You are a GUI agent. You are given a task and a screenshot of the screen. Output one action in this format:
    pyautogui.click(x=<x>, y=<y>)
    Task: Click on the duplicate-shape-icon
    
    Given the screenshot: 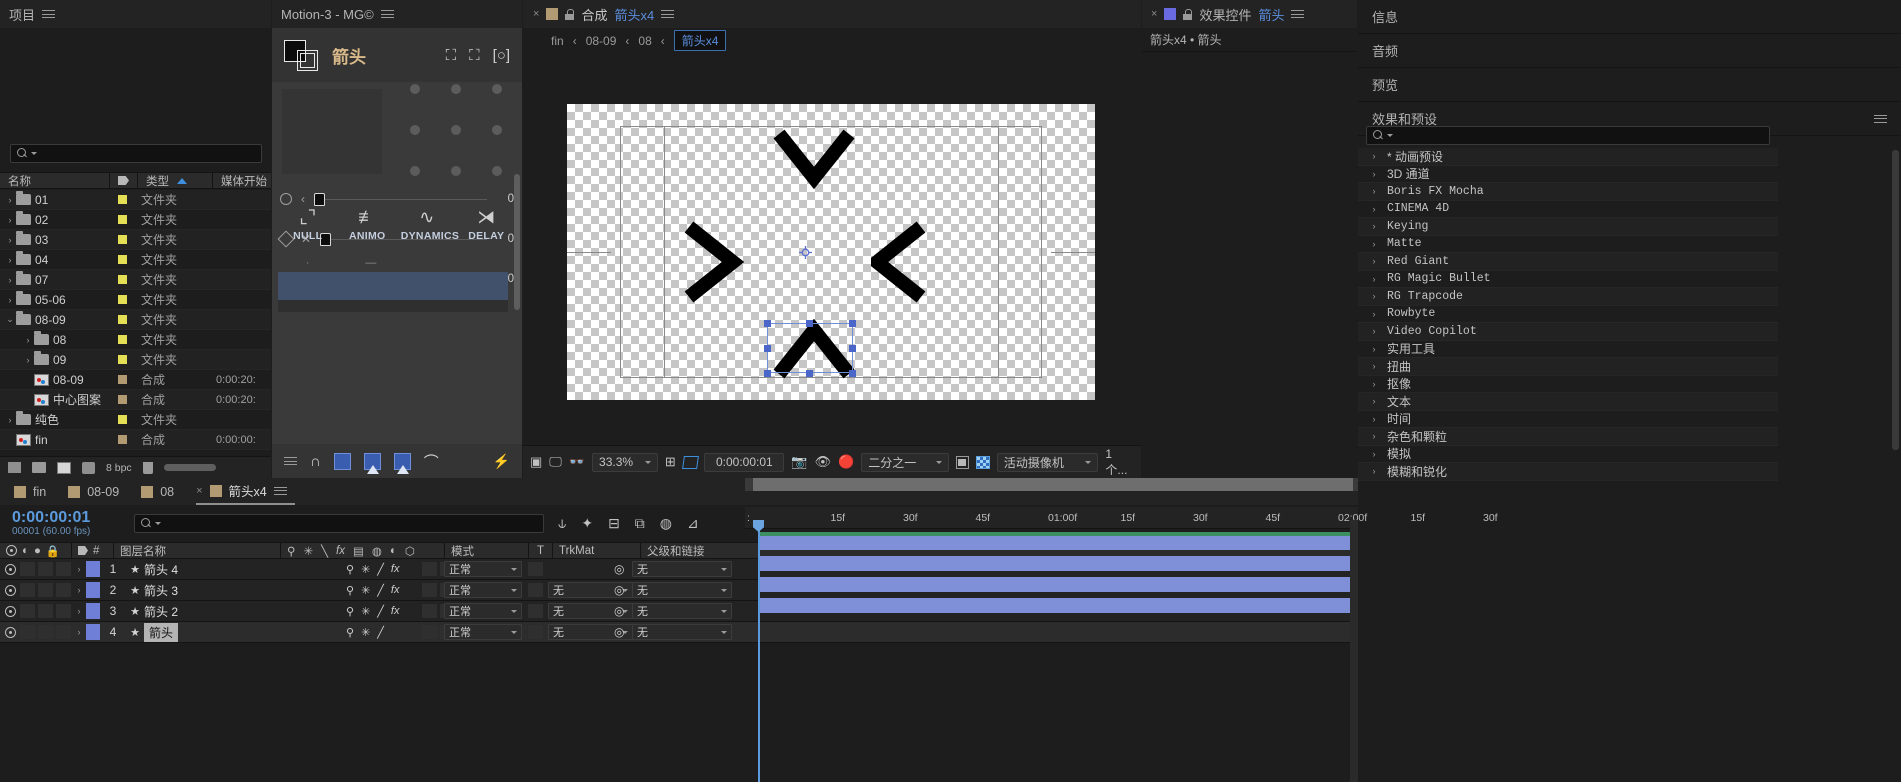 What is the action you would take?
    pyautogui.click(x=303, y=55)
    